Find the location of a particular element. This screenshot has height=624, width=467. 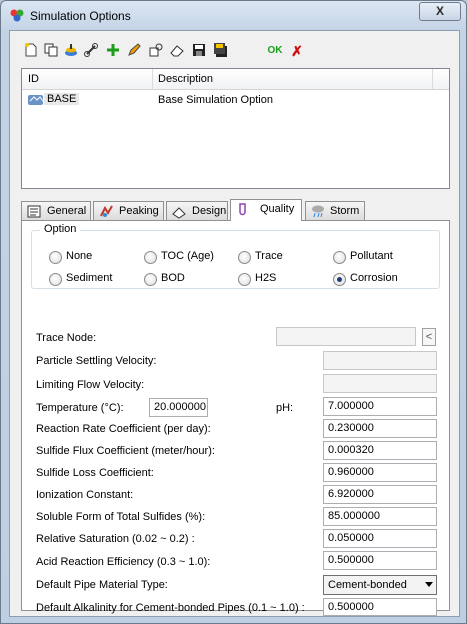

tab-design: Design is located at coordinates (197, 210).